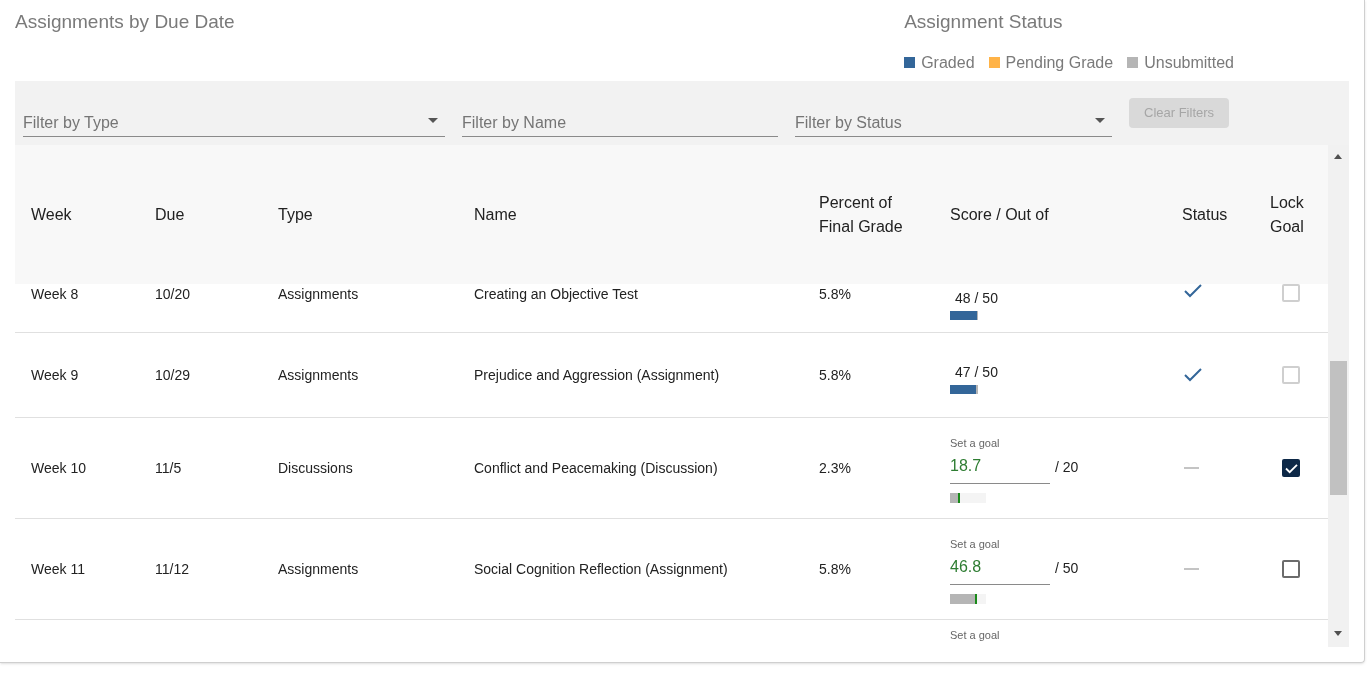  Describe the element at coordinates (58, 568) in the screenshot. I see `table-cell: Week 11` at that location.